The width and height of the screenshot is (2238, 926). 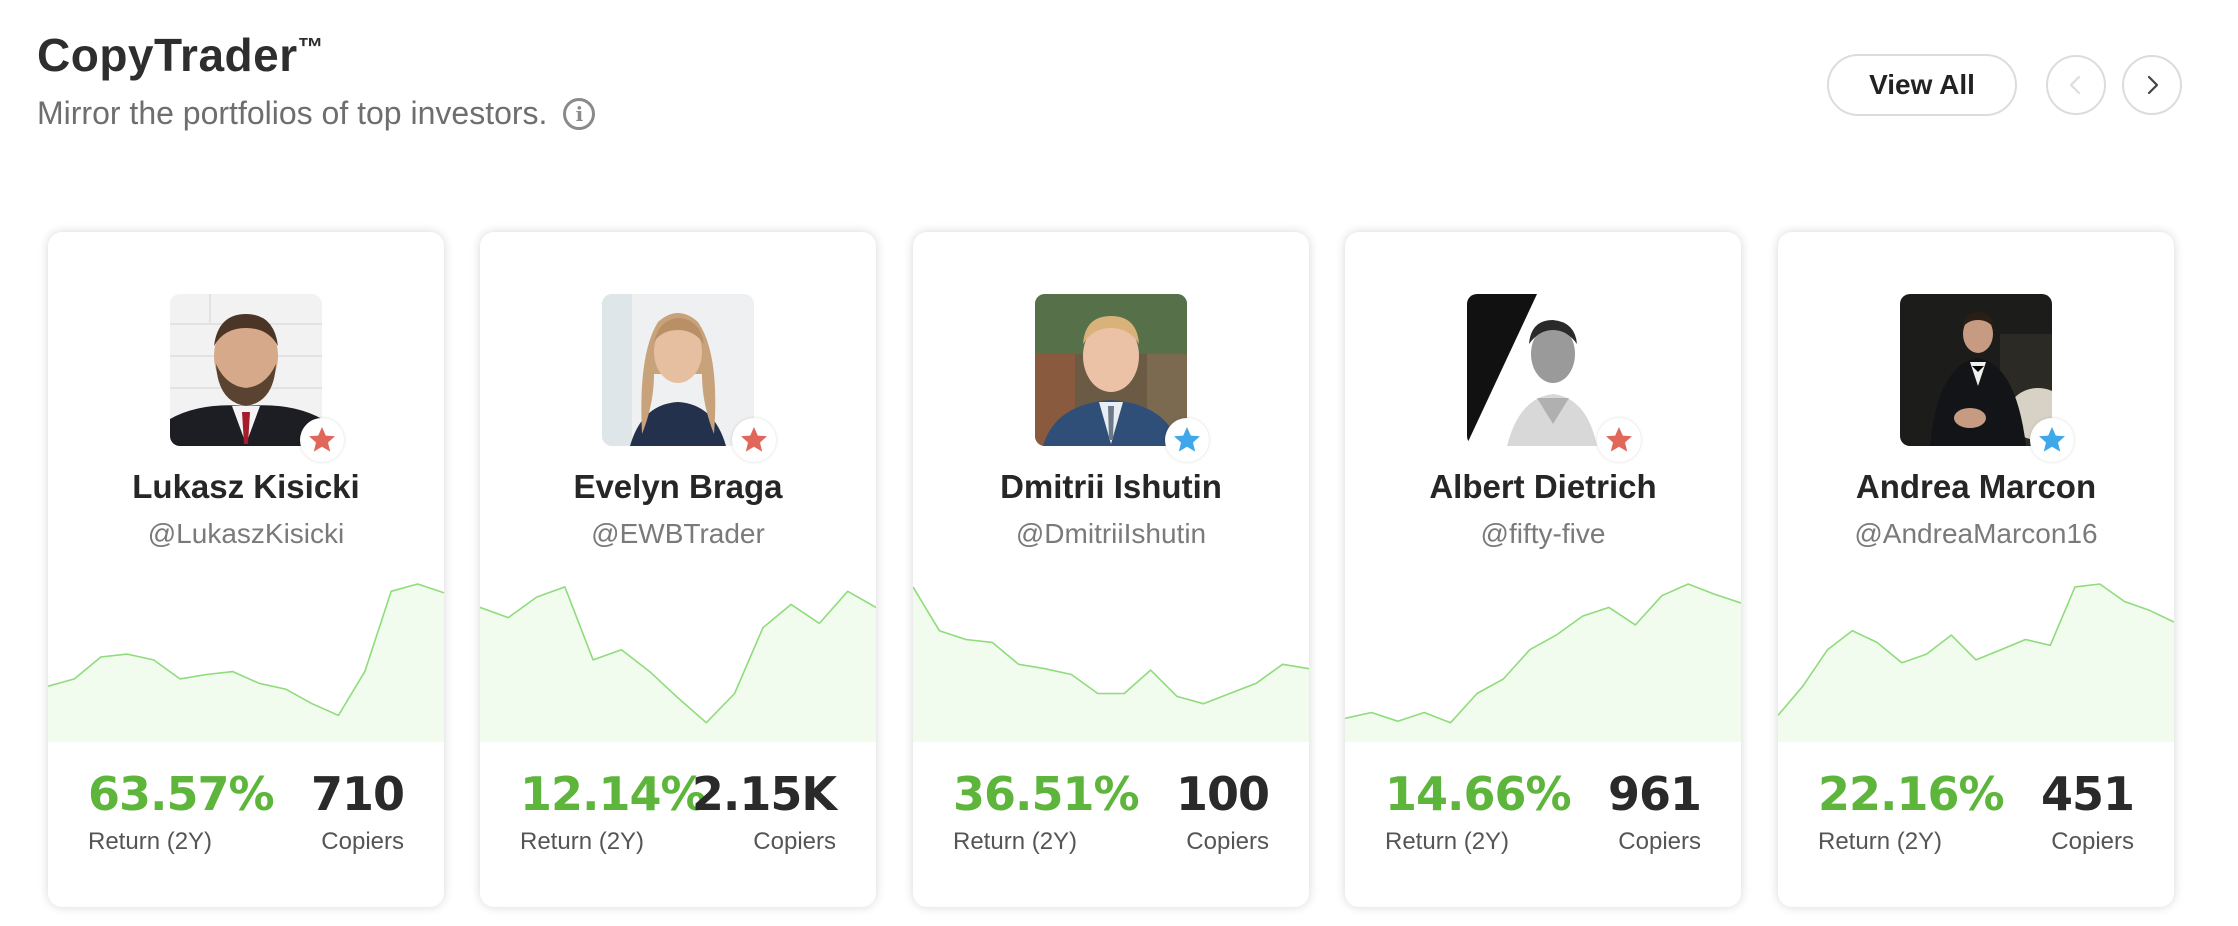 I want to click on return-value: 22.16%, so click(x=1911, y=794).